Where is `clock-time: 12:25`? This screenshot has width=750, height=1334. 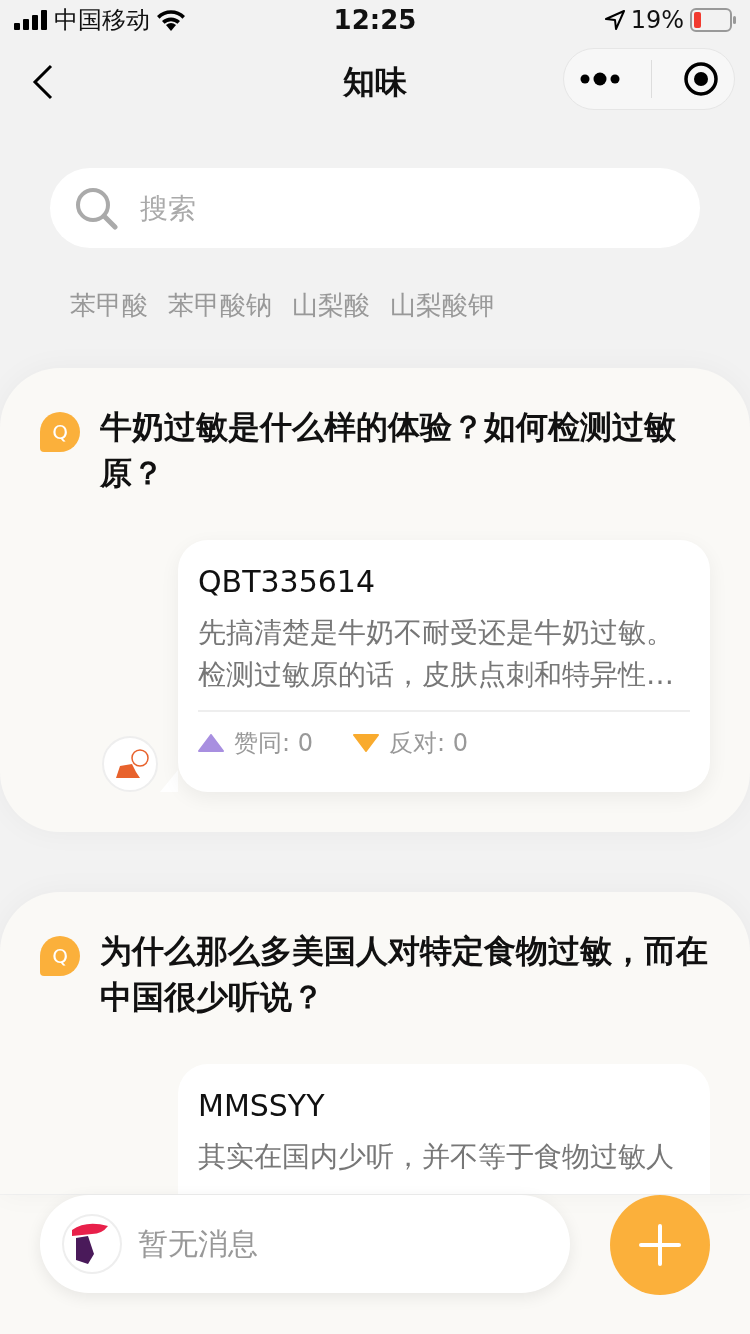 clock-time: 12:25 is located at coordinates (375, 20).